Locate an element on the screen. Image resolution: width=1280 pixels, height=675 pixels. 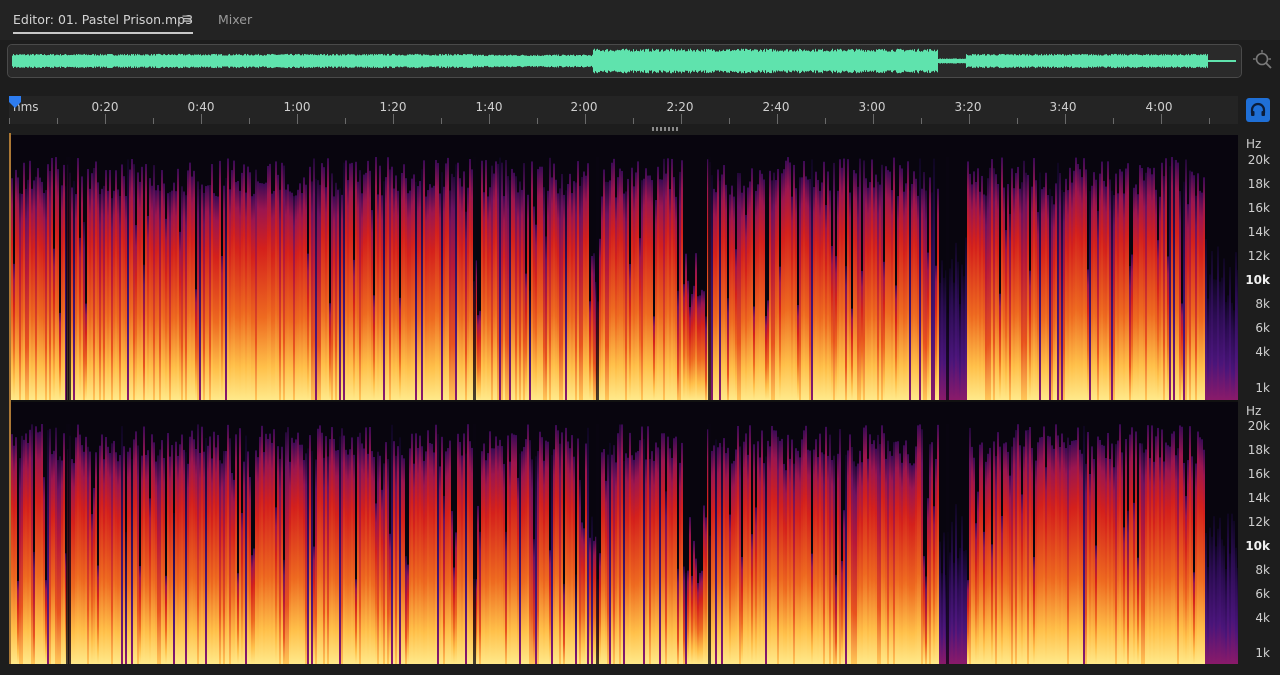
editor-tab-bar: Editor: 01. Pastel Prison.mp3 ≡ Mixer is located at coordinates (640, 20).